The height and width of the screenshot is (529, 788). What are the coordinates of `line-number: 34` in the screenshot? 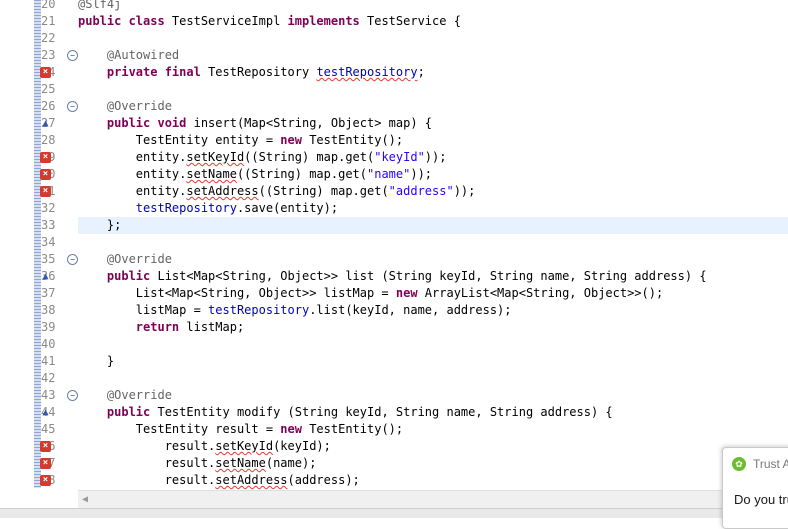 It's located at (48, 242).